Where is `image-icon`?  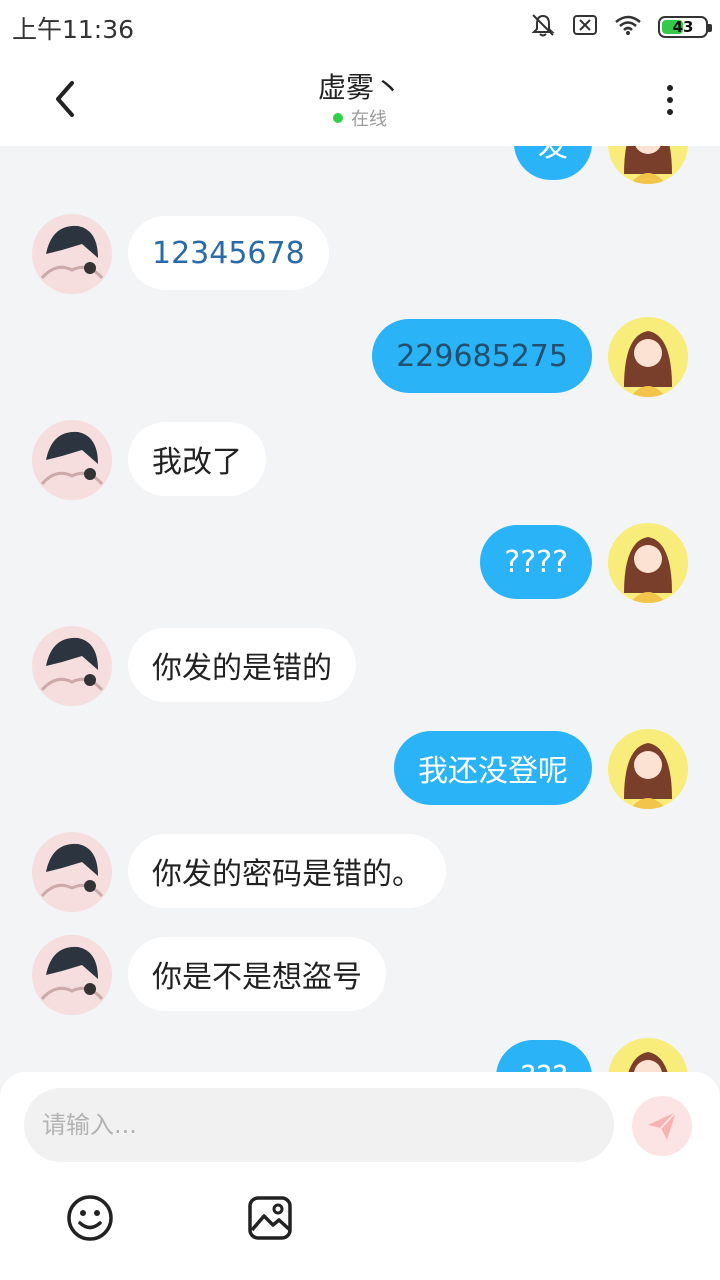
image-icon is located at coordinates (270, 1218).